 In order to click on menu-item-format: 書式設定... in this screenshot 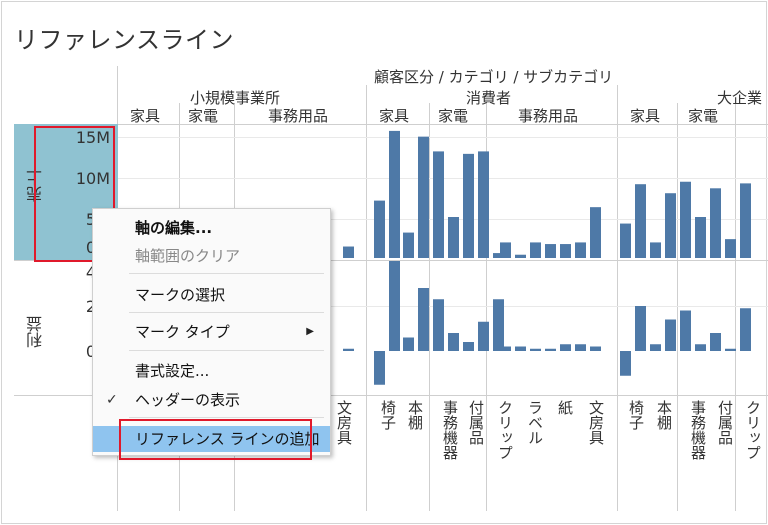, I will do `click(211, 371)`.